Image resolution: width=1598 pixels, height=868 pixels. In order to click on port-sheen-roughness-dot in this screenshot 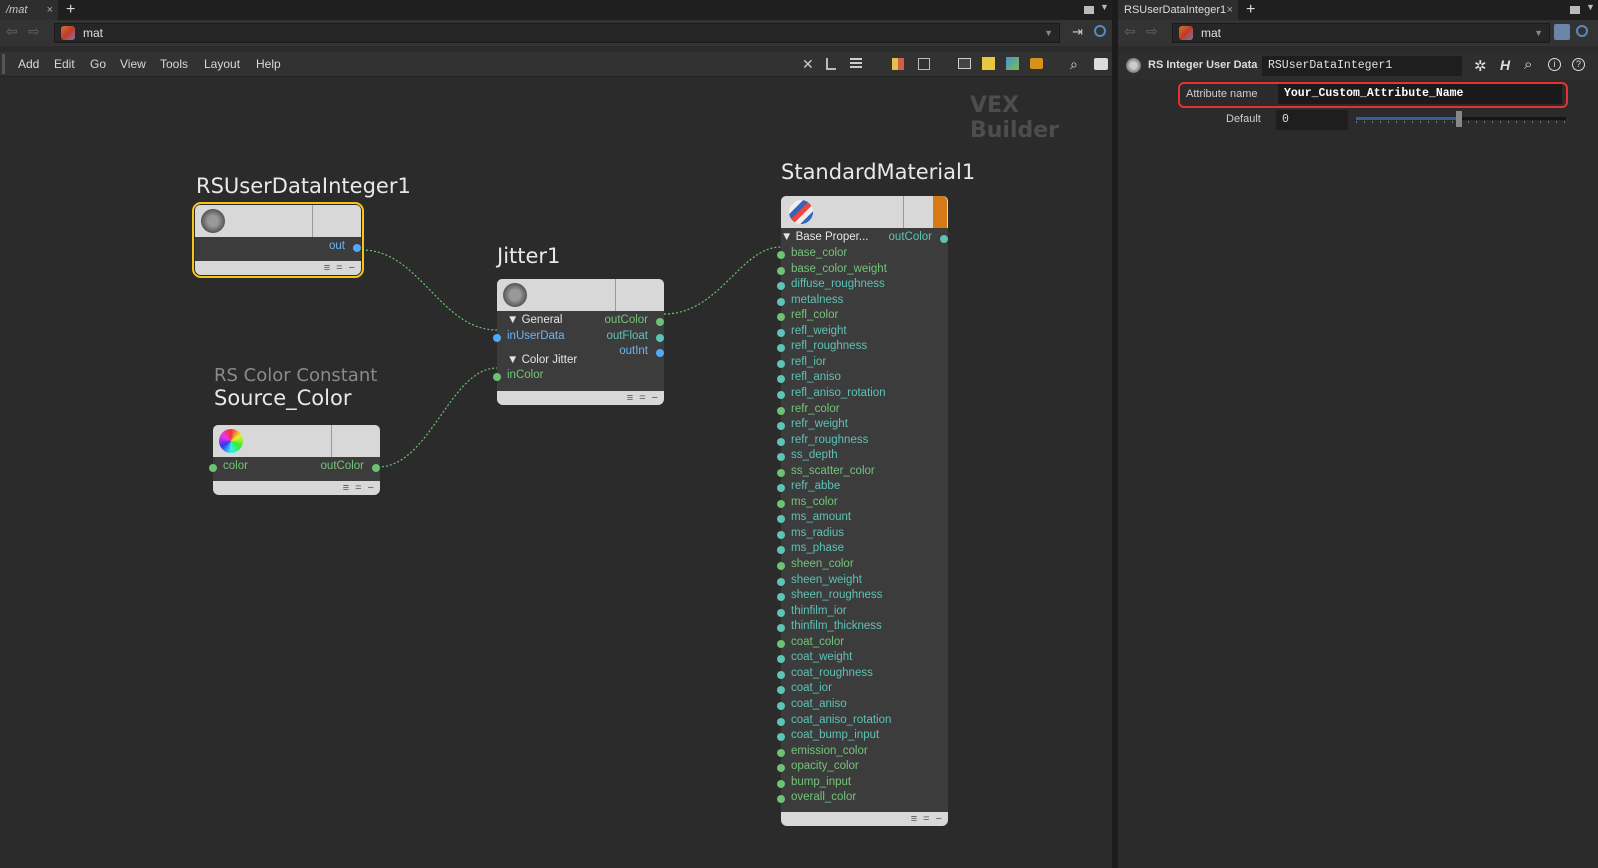, I will do `click(781, 597)`.